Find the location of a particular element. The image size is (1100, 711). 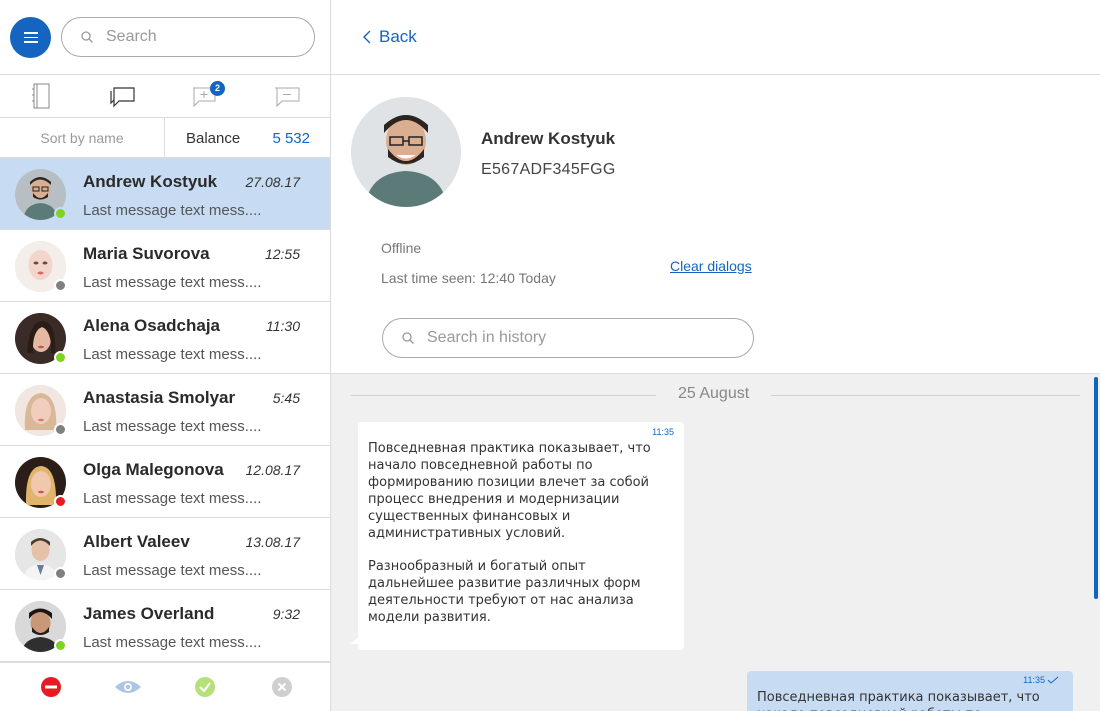

profile-id: E567ADF345FGG is located at coordinates (548, 169).